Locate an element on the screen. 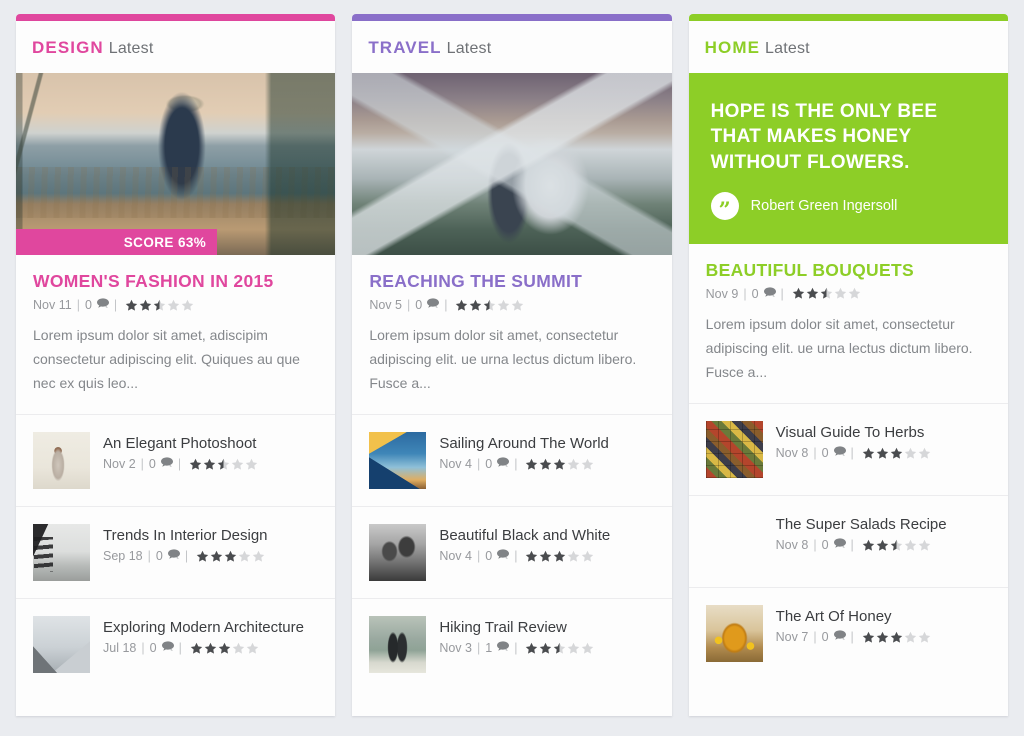 The width and height of the screenshot is (1024, 736). list-item: Hiking Trail Review Nov 3 | 1 | is located at coordinates (511, 644).